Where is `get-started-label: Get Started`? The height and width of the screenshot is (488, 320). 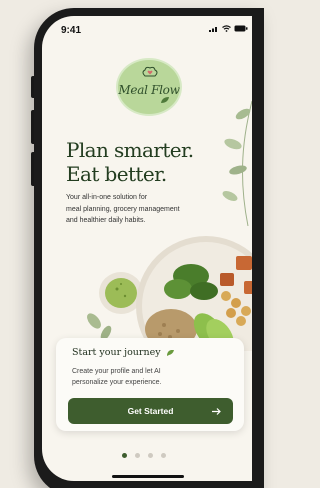 get-started-label: Get Started is located at coordinates (150, 411).